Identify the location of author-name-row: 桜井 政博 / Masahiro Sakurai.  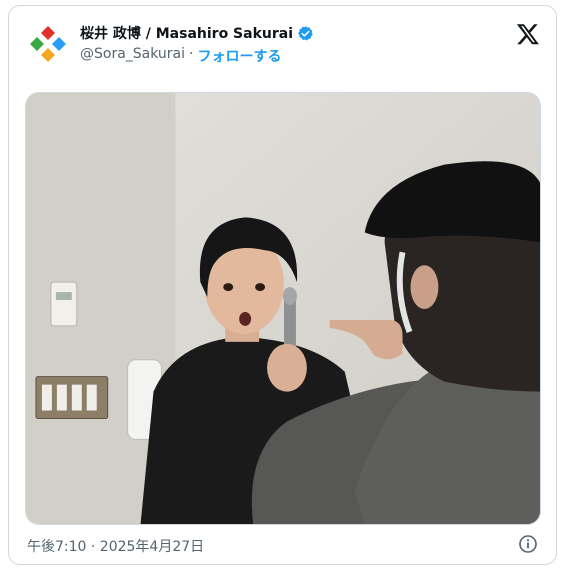
(197, 33).